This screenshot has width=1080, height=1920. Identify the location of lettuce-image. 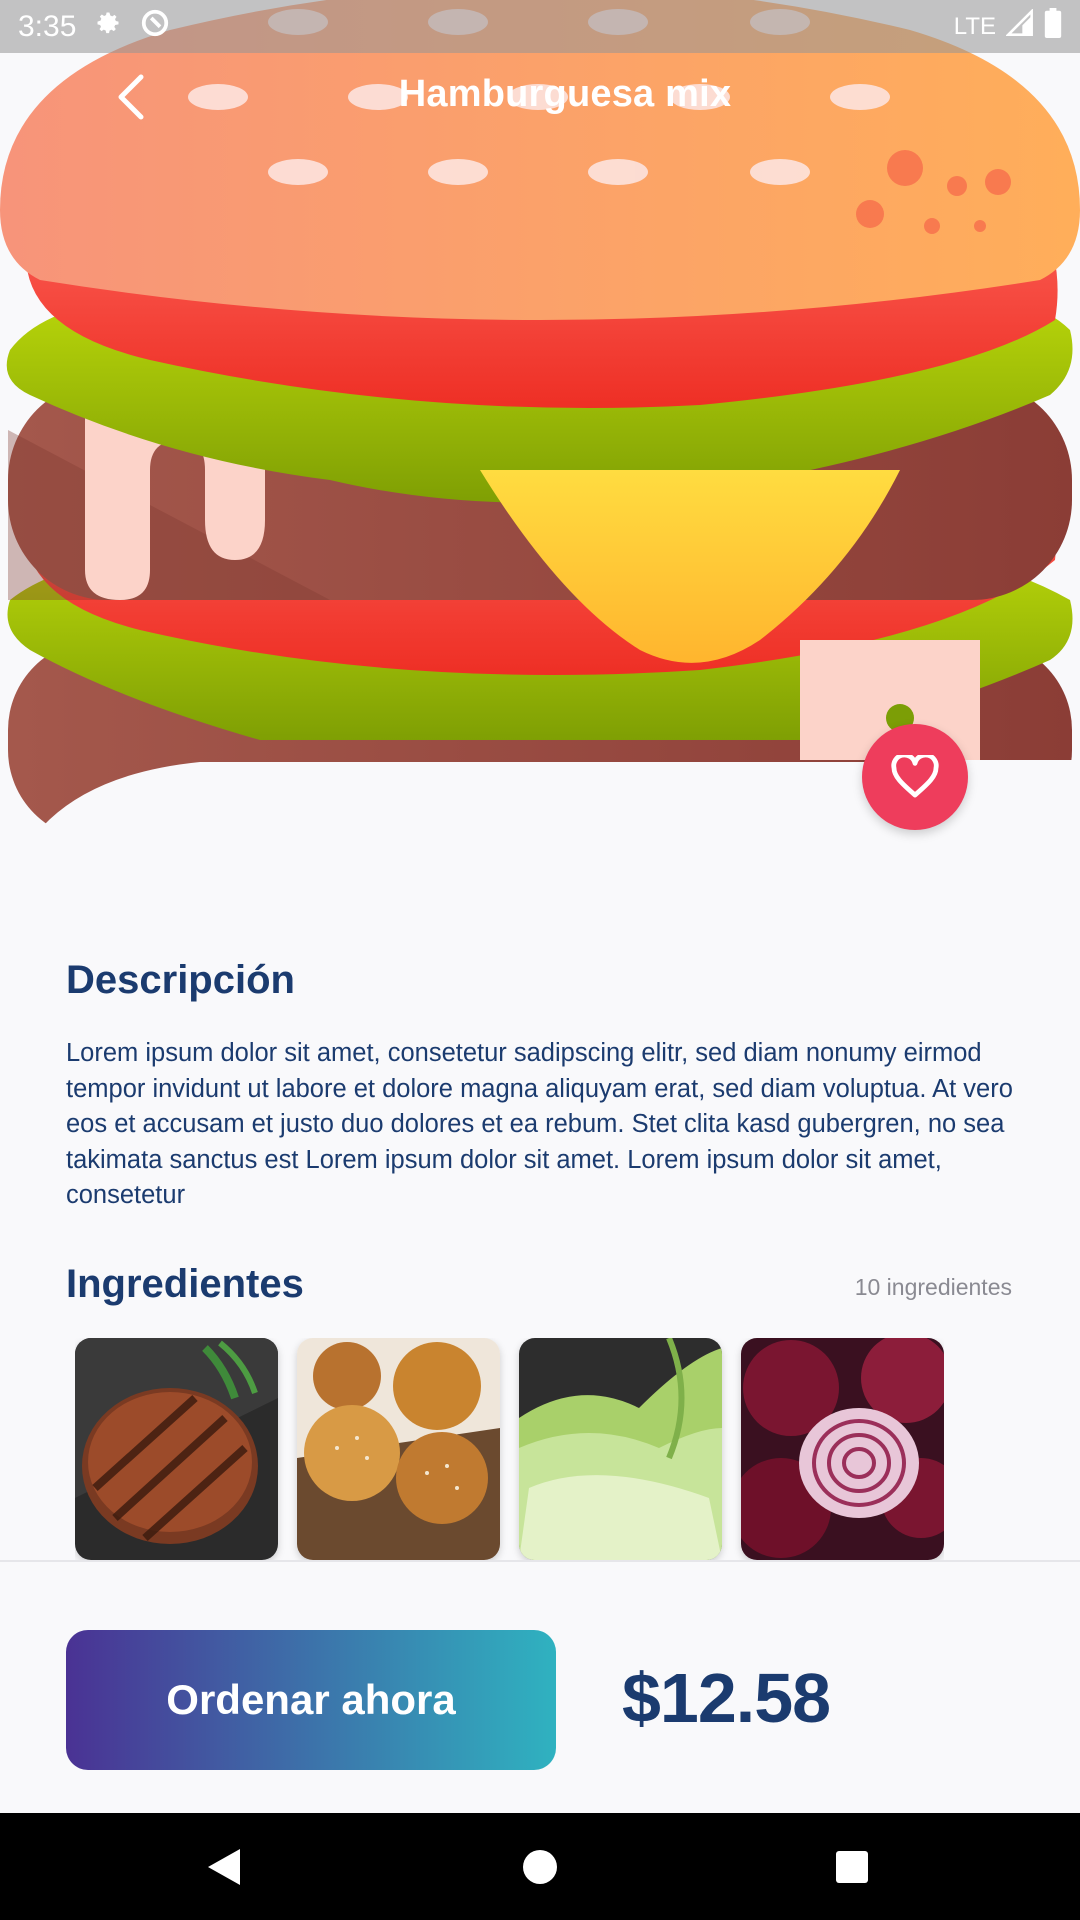
(620, 1449).